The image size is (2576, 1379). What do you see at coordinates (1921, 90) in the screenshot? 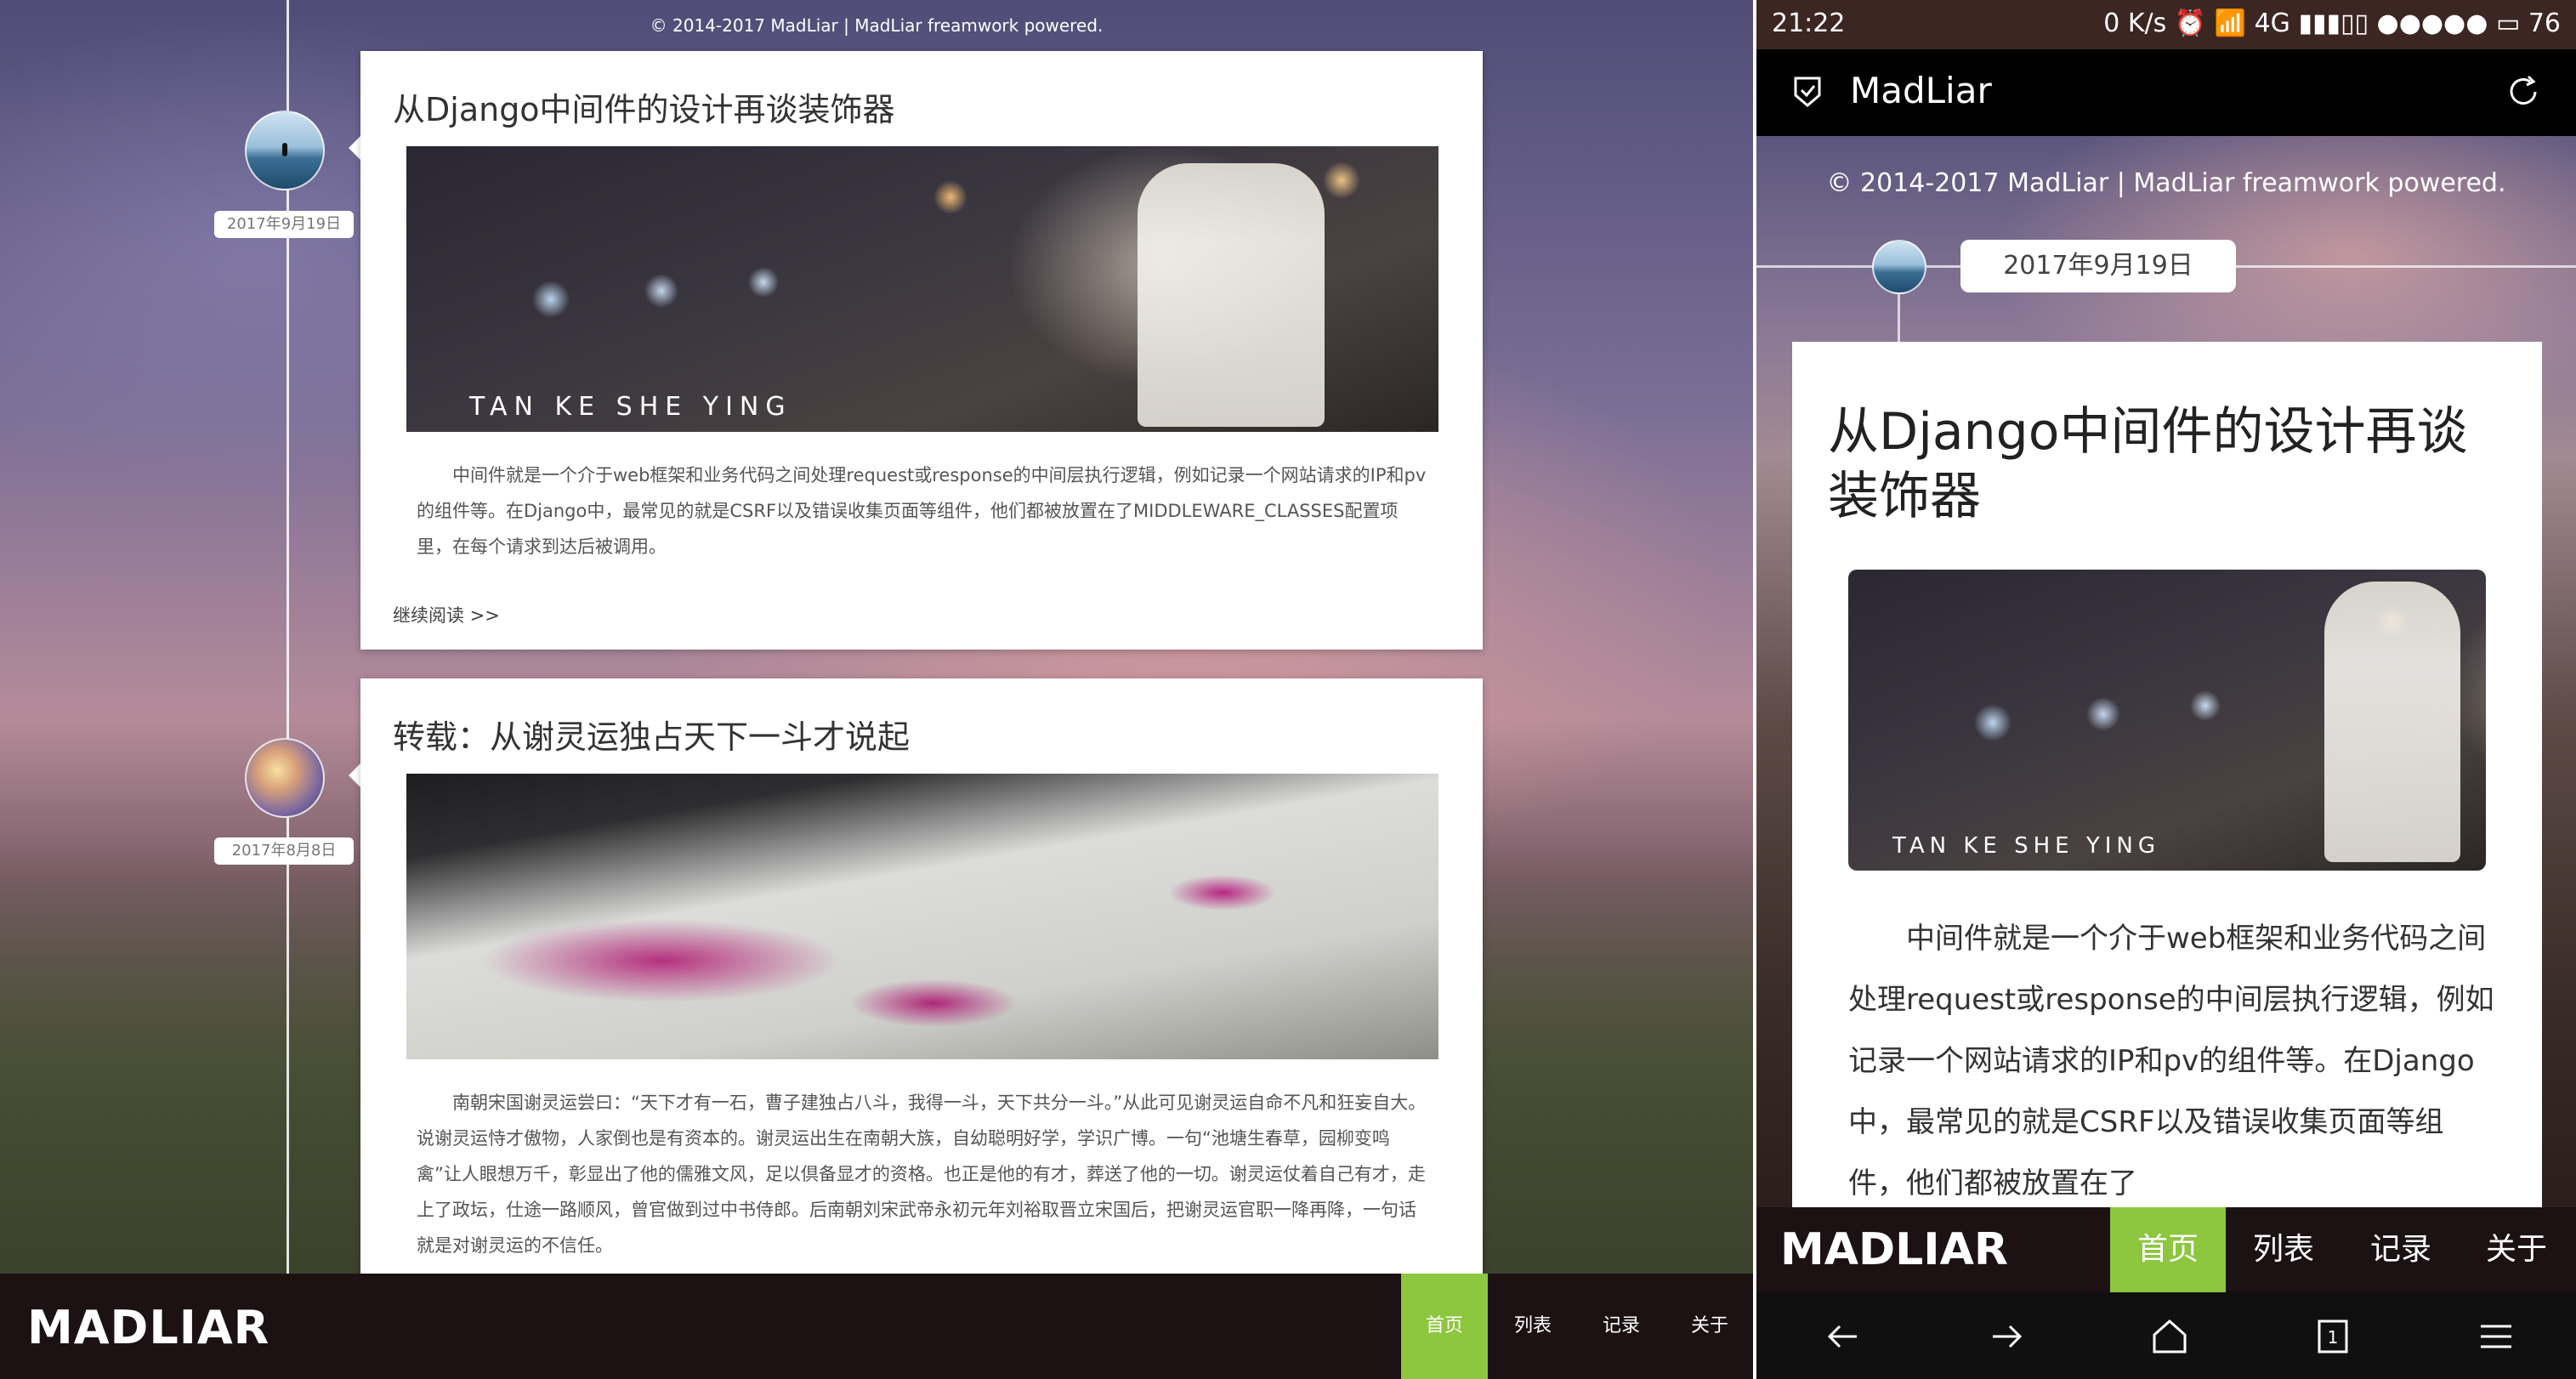
I see `page-title: MadLiar` at bounding box center [1921, 90].